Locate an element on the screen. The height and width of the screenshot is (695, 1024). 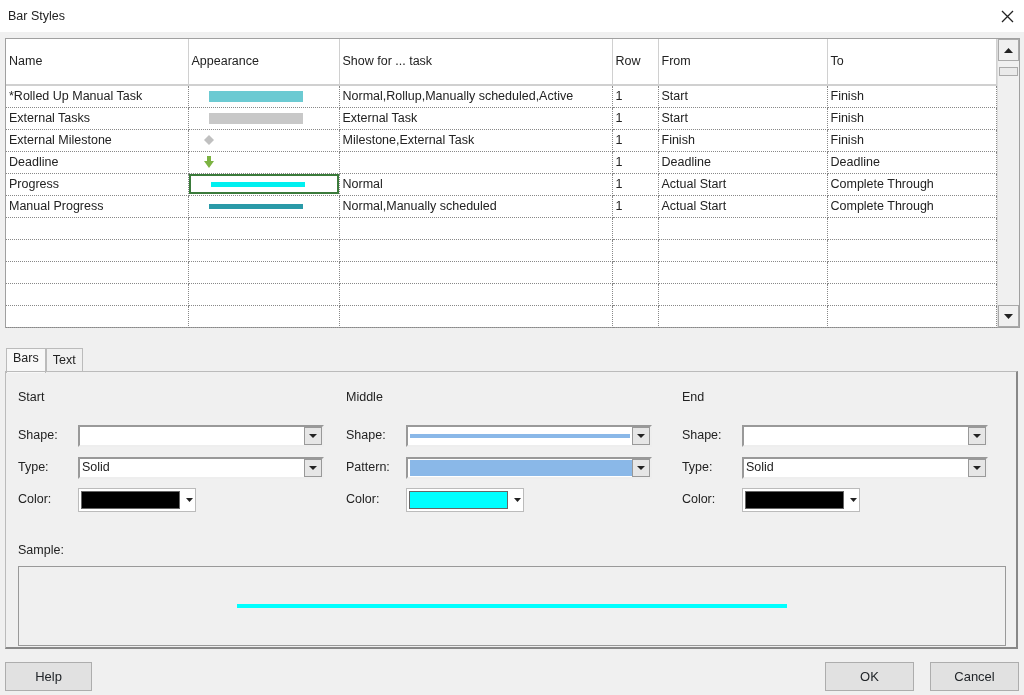
table-cell: Normal,Manually scheduled is located at coordinates (475, 206).